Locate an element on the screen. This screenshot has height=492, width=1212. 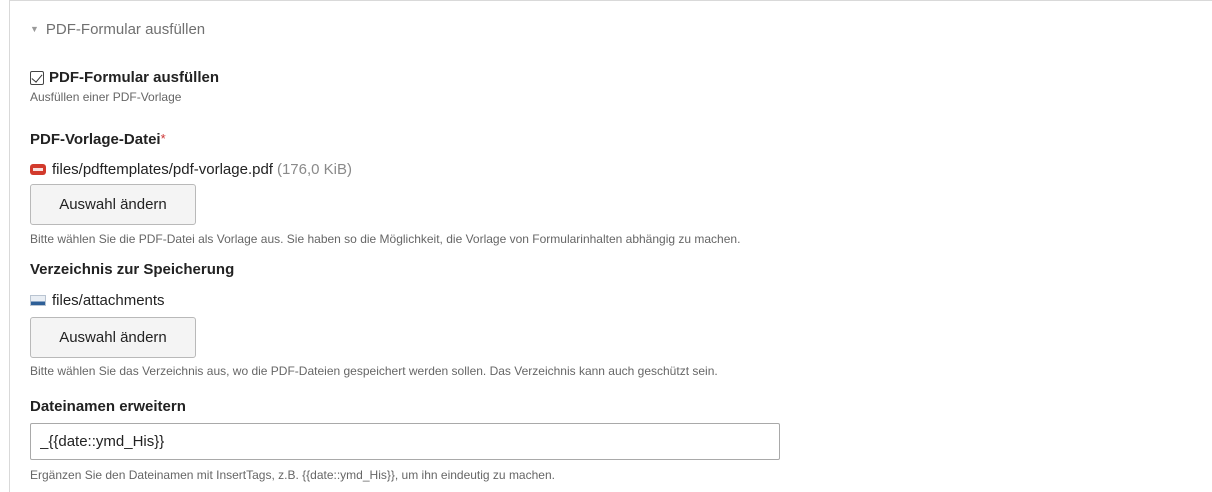
triangle-down-icon: ▼ is located at coordinates (34, 28).